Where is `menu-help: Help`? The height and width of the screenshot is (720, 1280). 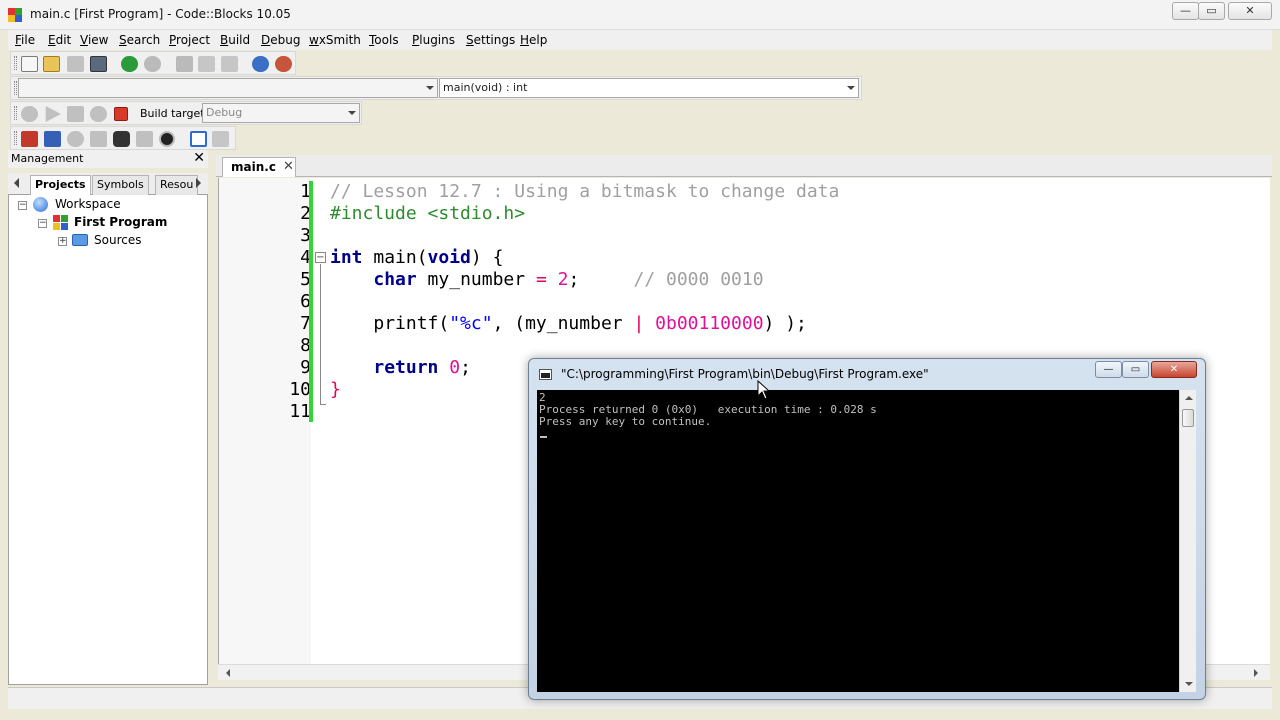 menu-help: Help is located at coordinates (533, 40).